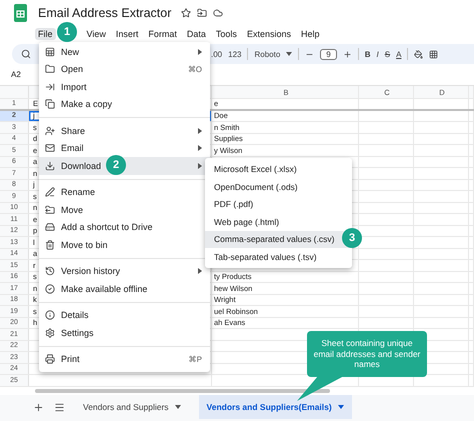  I want to click on menu-item: Print ⌘P, so click(124, 359).